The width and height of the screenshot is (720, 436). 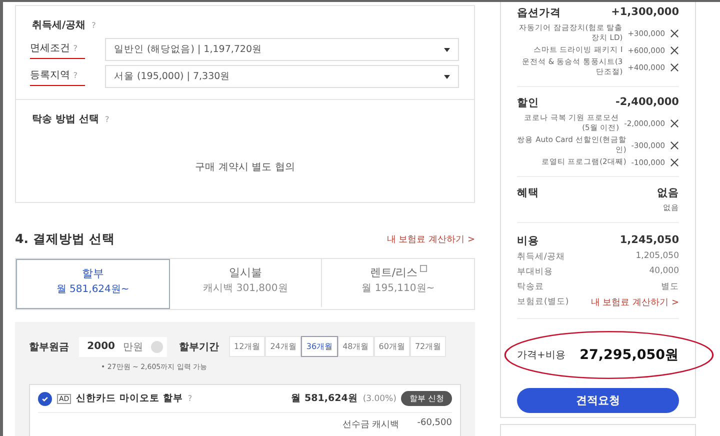 I want to click on period-button: 36개월, so click(x=319, y=346).